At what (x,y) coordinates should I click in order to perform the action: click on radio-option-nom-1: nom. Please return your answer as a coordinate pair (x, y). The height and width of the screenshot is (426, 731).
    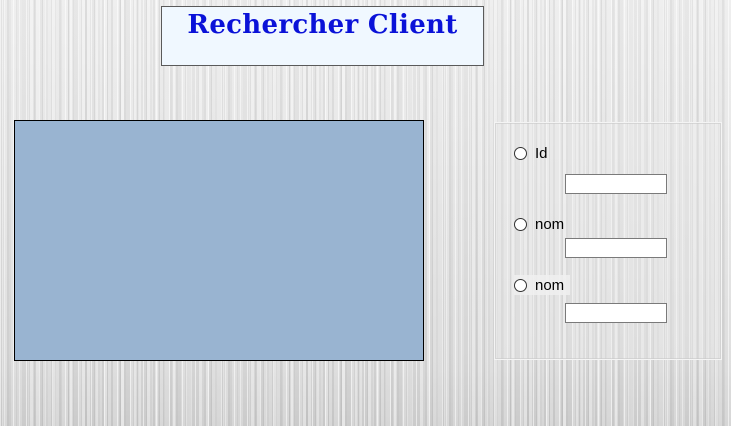
    Looking at the image, I should click on (539, 224).